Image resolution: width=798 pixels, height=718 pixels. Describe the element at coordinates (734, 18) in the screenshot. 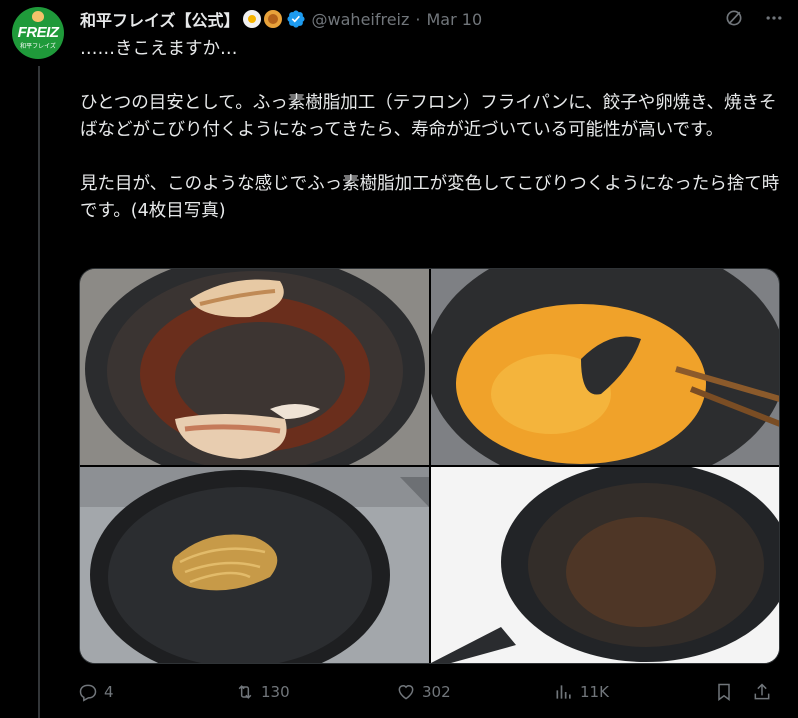

I see `grok-icon` at that location.